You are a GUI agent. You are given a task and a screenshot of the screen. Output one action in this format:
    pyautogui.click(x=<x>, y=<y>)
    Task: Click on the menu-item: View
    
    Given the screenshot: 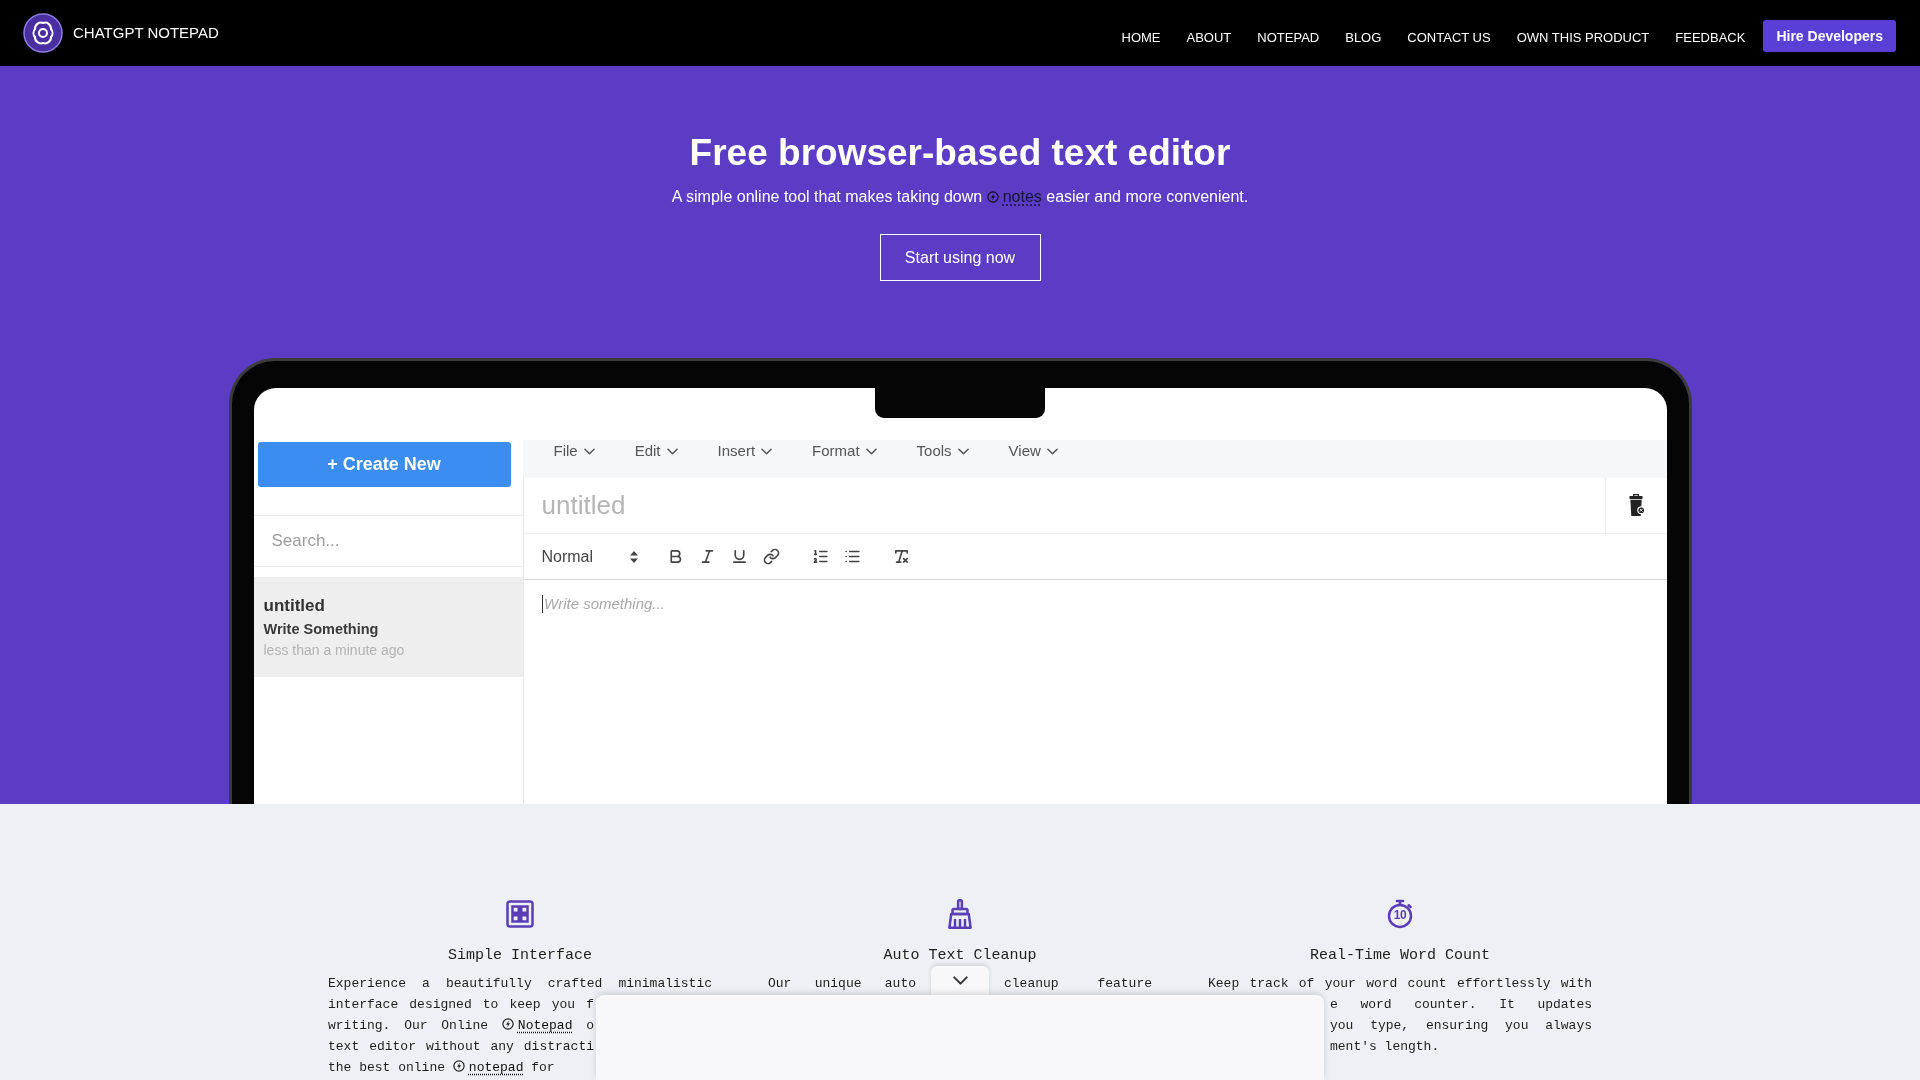 What is the action you would take?
    pyautogui.click(x=1033, y=451)
    